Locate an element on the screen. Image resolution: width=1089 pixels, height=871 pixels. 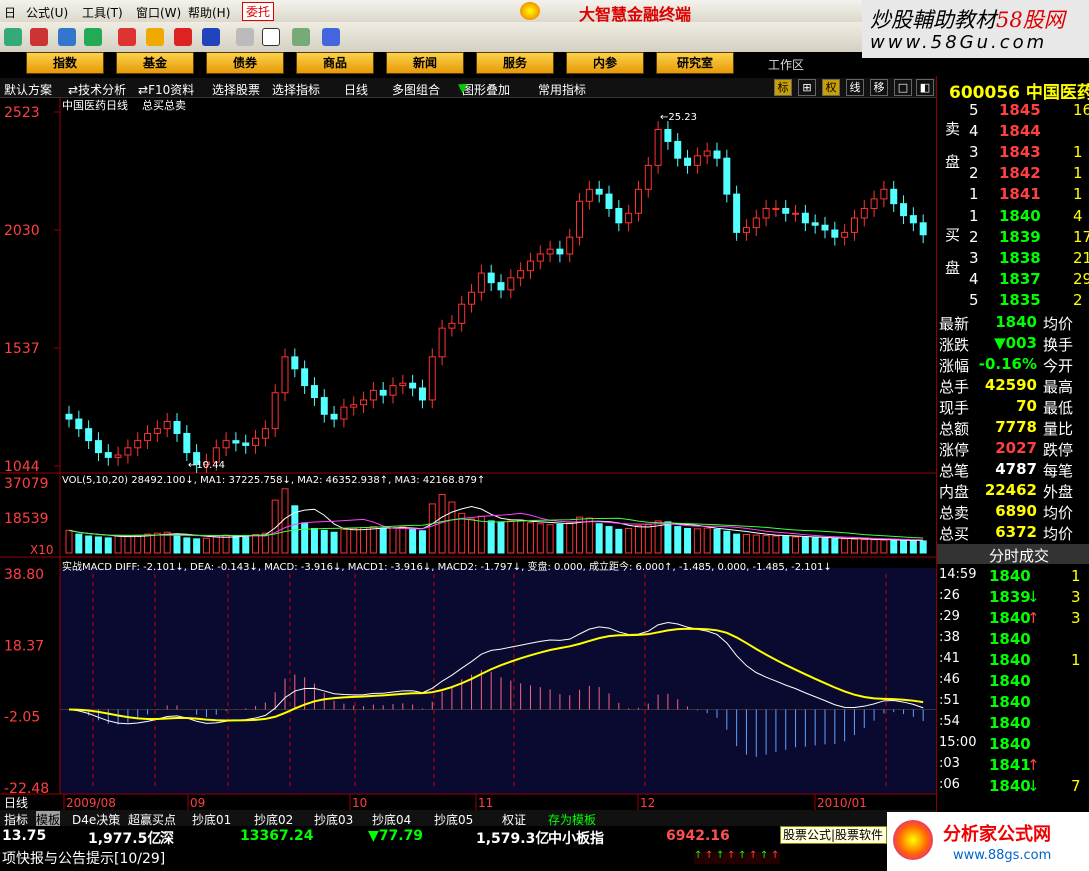
tab-fund: 基金 is located at coordinates (155, 63).